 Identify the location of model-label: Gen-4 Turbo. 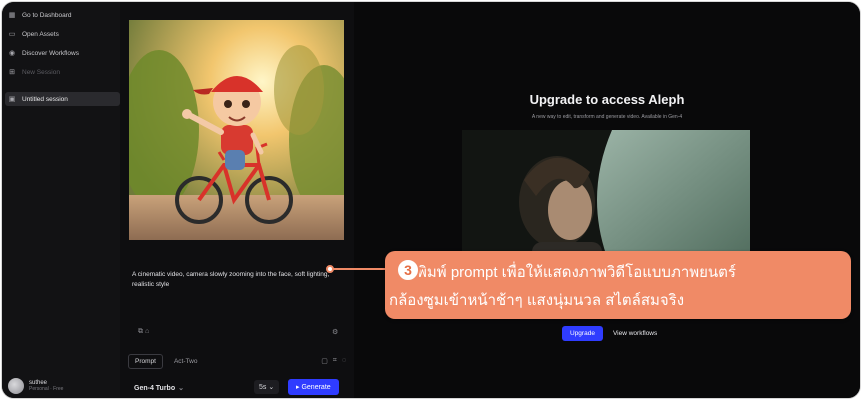
(155, 388).